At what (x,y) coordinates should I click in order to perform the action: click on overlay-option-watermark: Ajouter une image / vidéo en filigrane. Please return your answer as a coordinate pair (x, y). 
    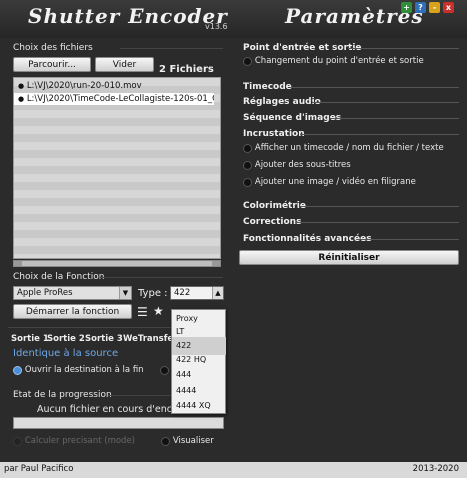
    Looking at the image, I should click on (329, 182).